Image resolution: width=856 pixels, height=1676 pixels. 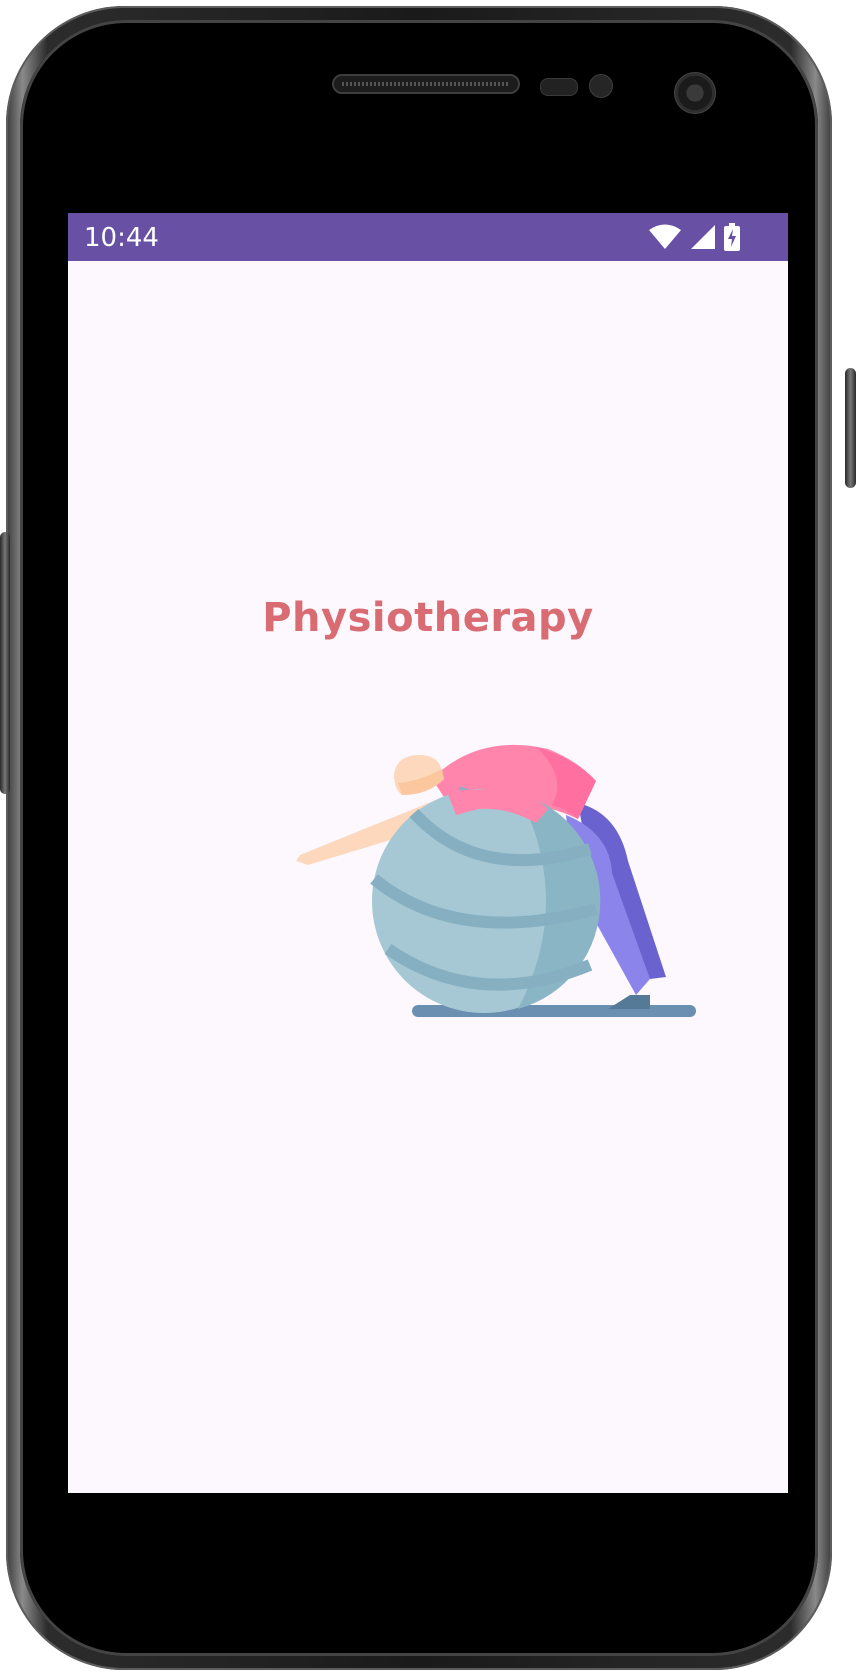 I want to click on shoe, so click(x=629, y=1002).